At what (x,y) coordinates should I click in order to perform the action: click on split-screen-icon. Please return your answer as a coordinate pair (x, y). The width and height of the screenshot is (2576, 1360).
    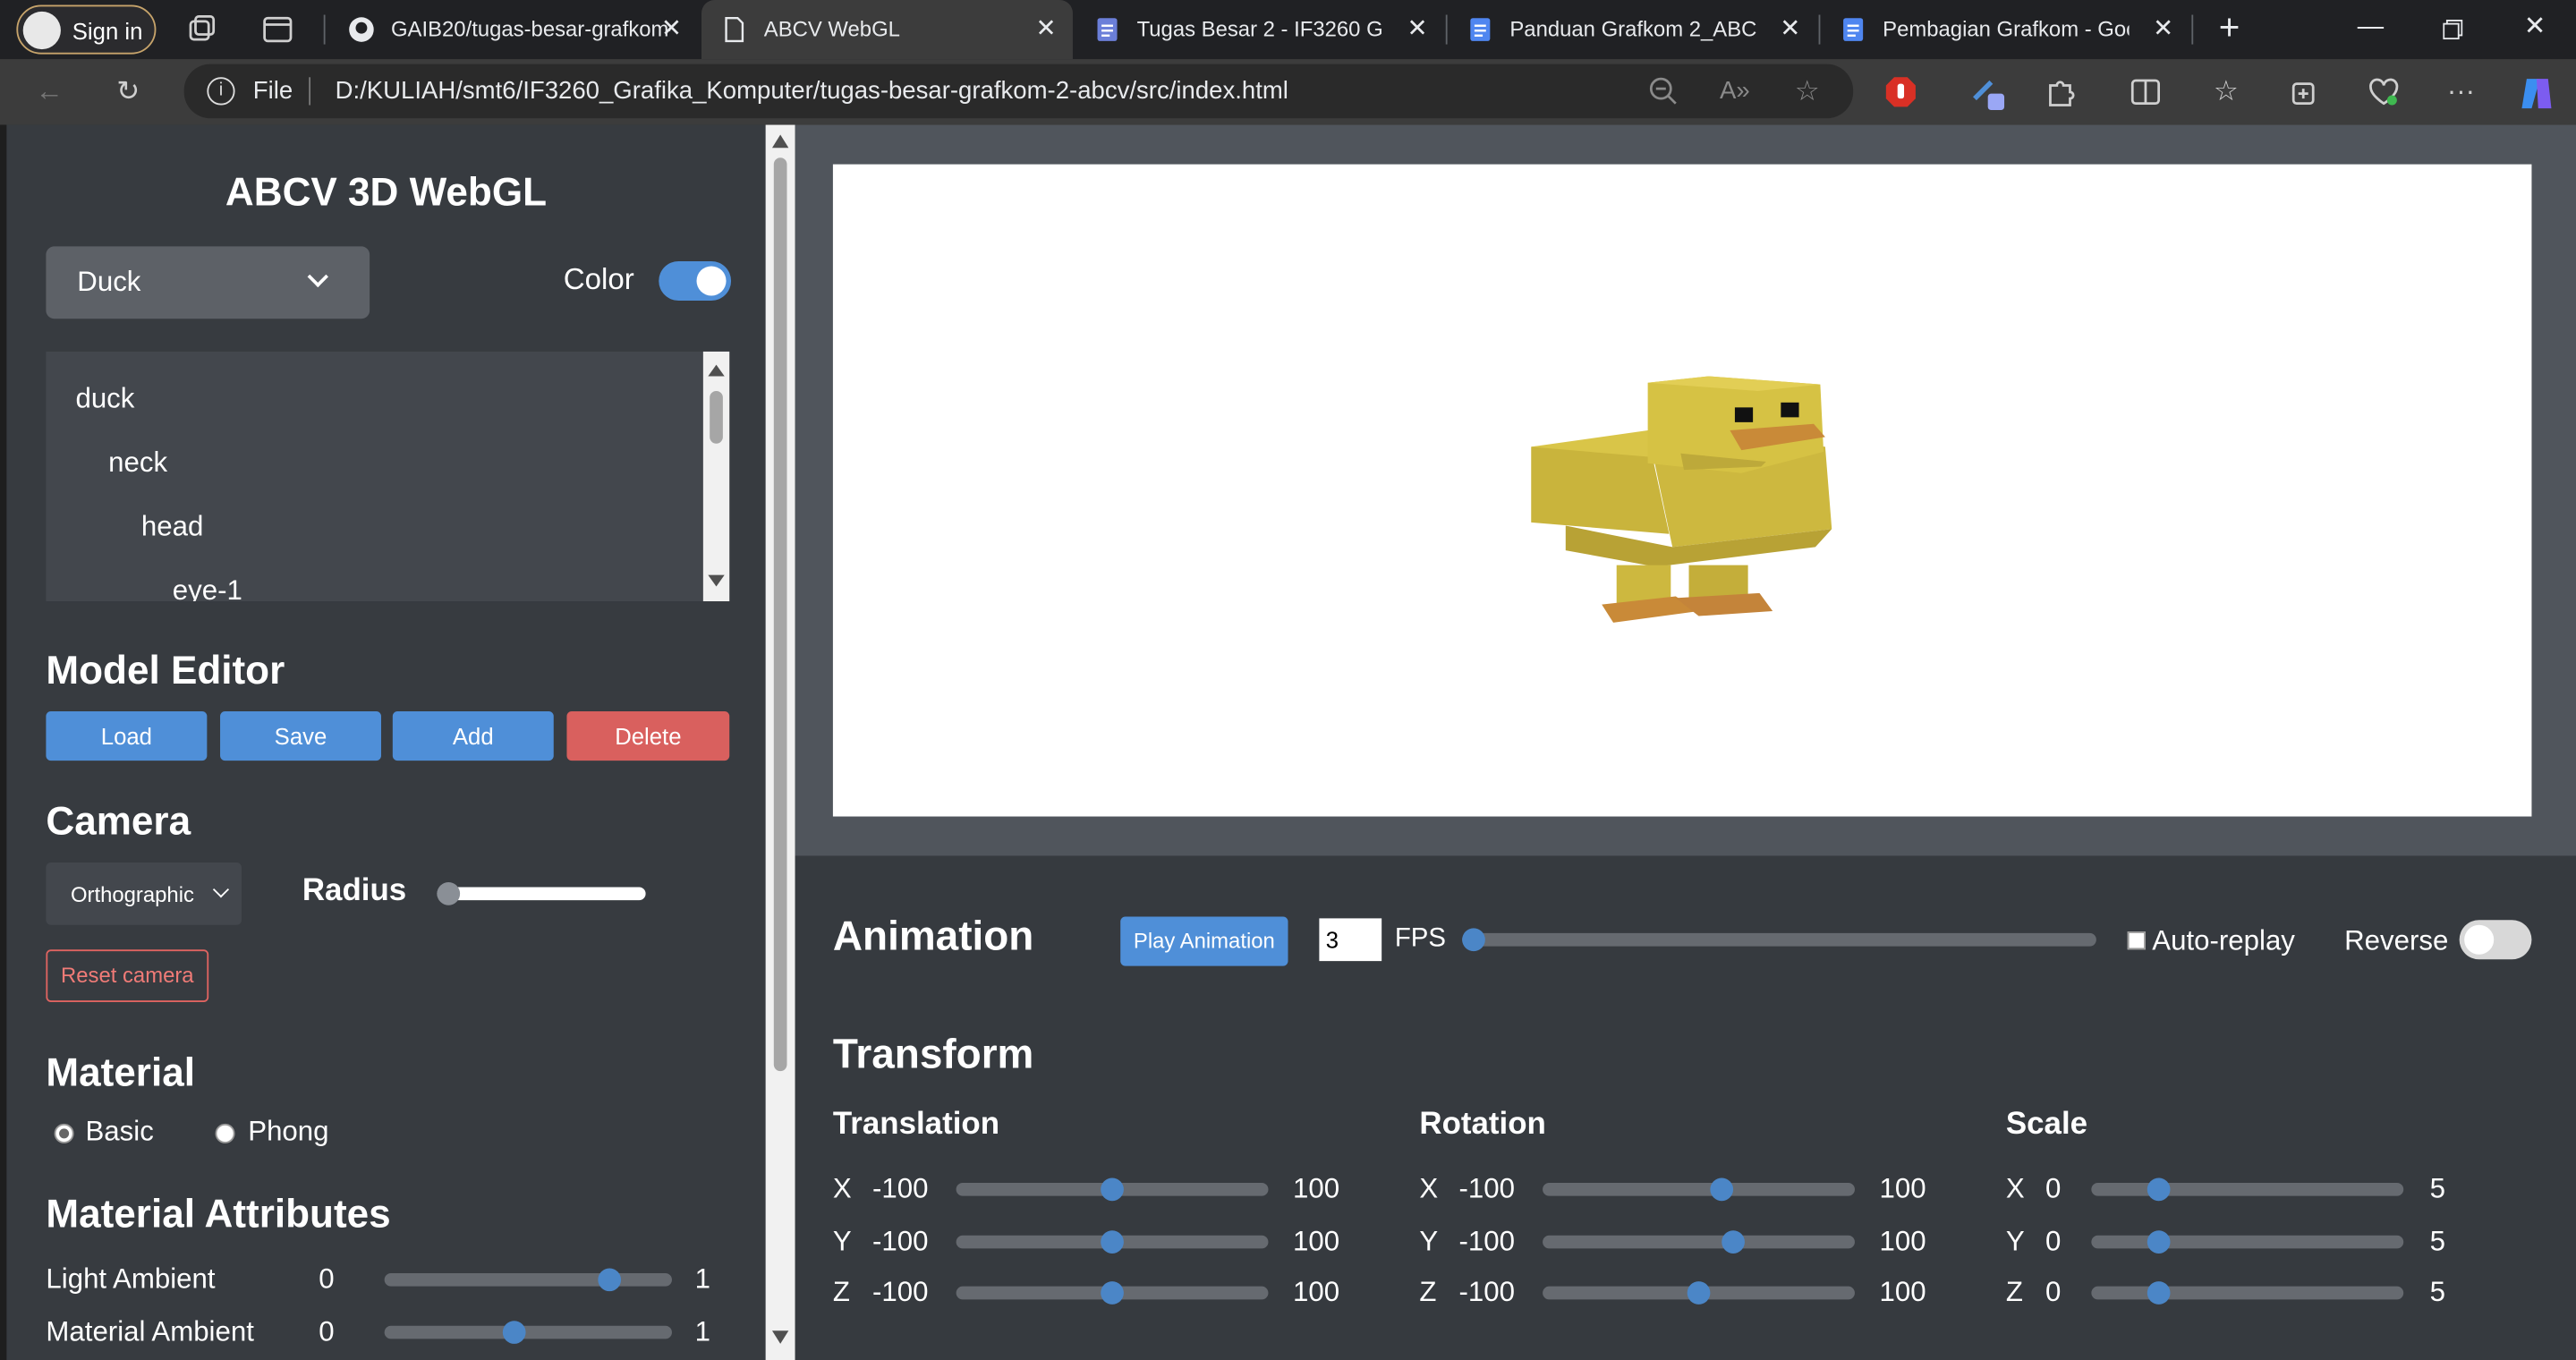
    Looking at the image, I should click on (2146, 91).